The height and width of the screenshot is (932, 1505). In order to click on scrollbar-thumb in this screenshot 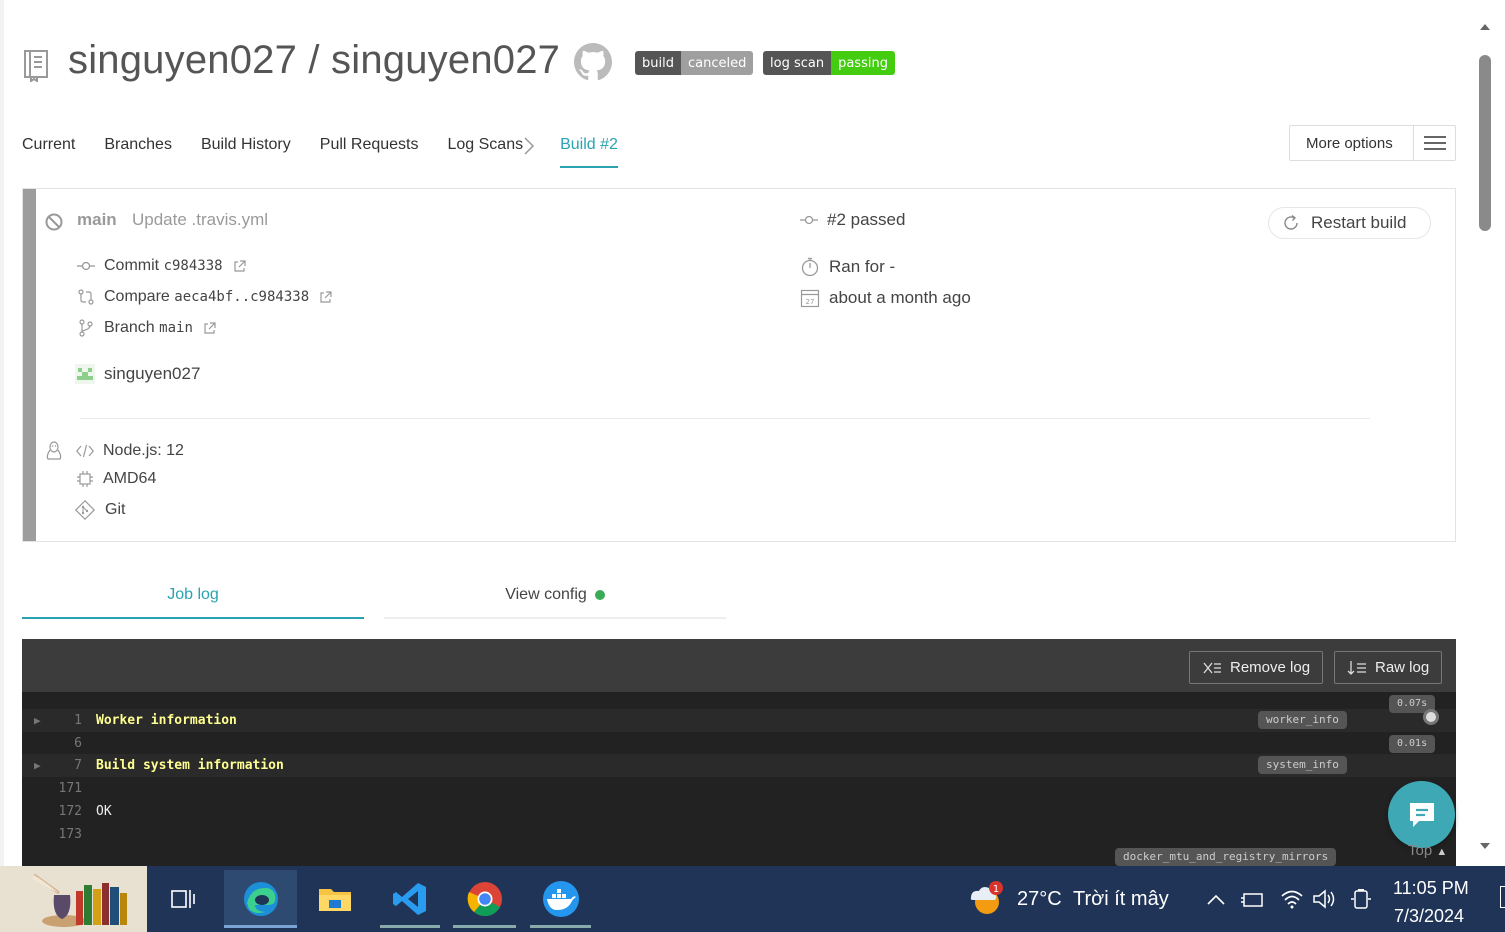, I will do `click(1485, 143)`.